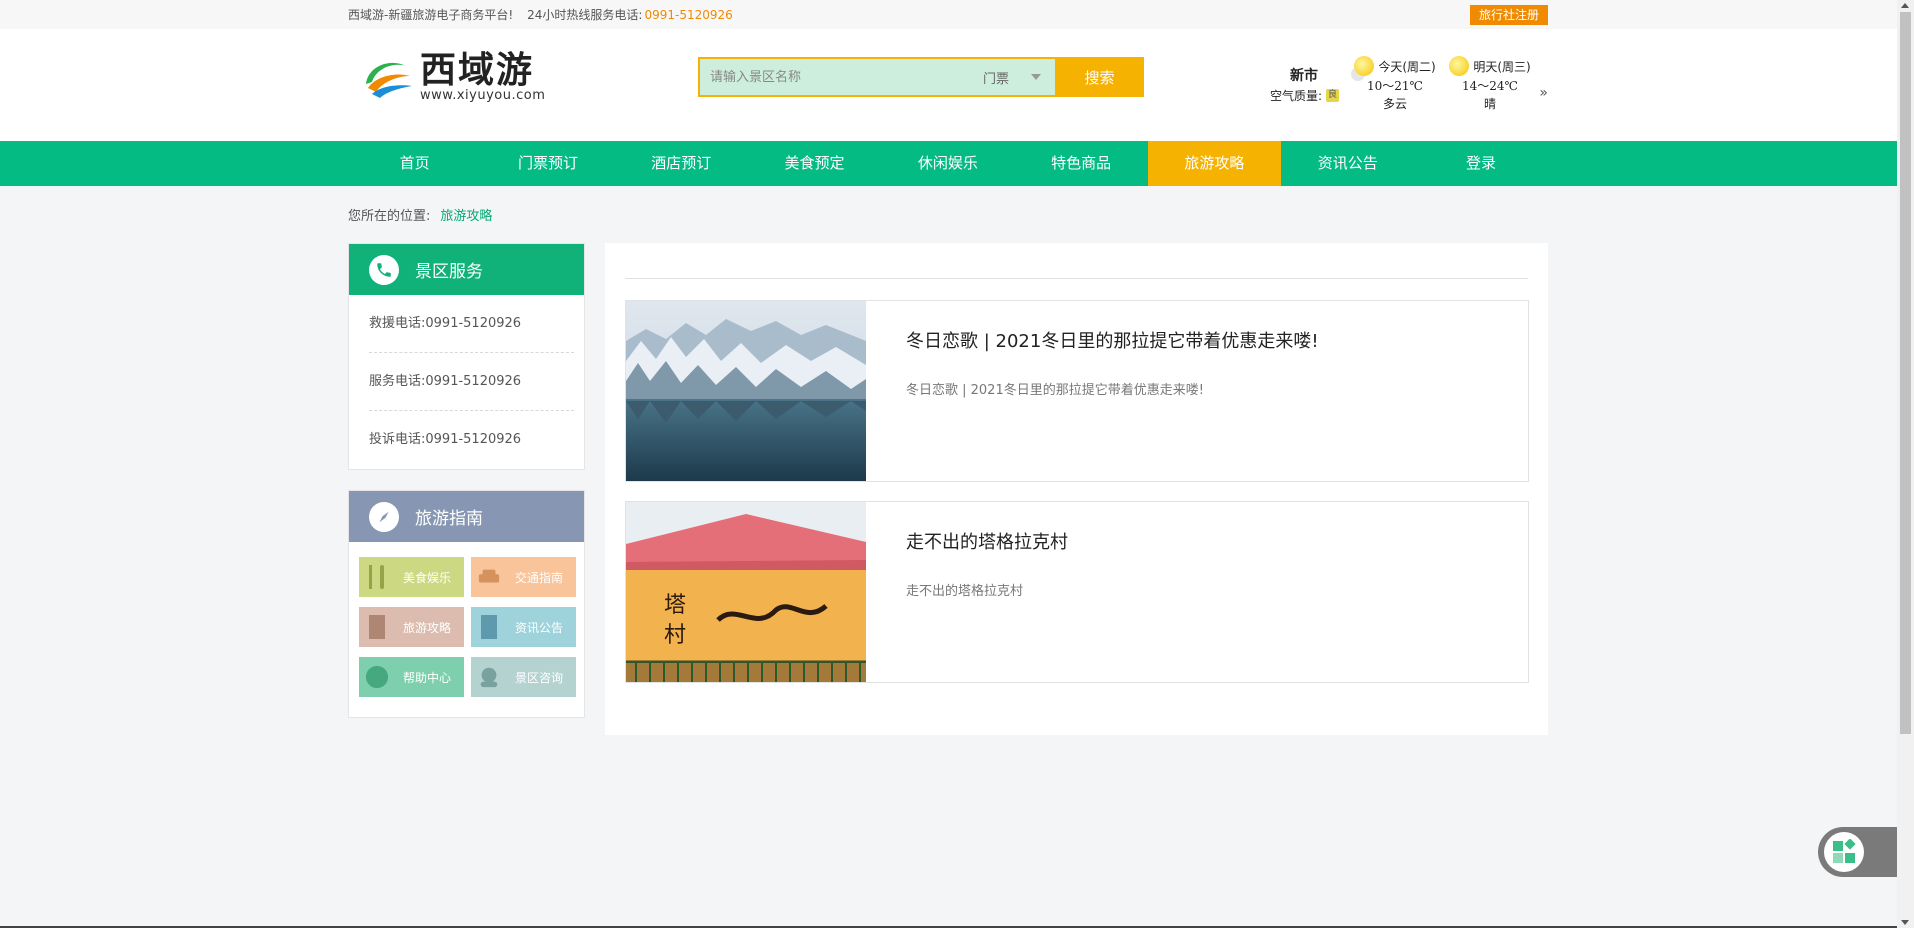  Describe the element at coordinates (384, 269) in the screenshot. I see `phone-icon` at that location.